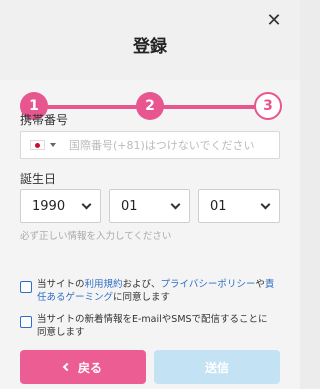 Image resolution: width=320 pixels, height=389 pixels. I want to click on month-value: 01, so click(129, 206).